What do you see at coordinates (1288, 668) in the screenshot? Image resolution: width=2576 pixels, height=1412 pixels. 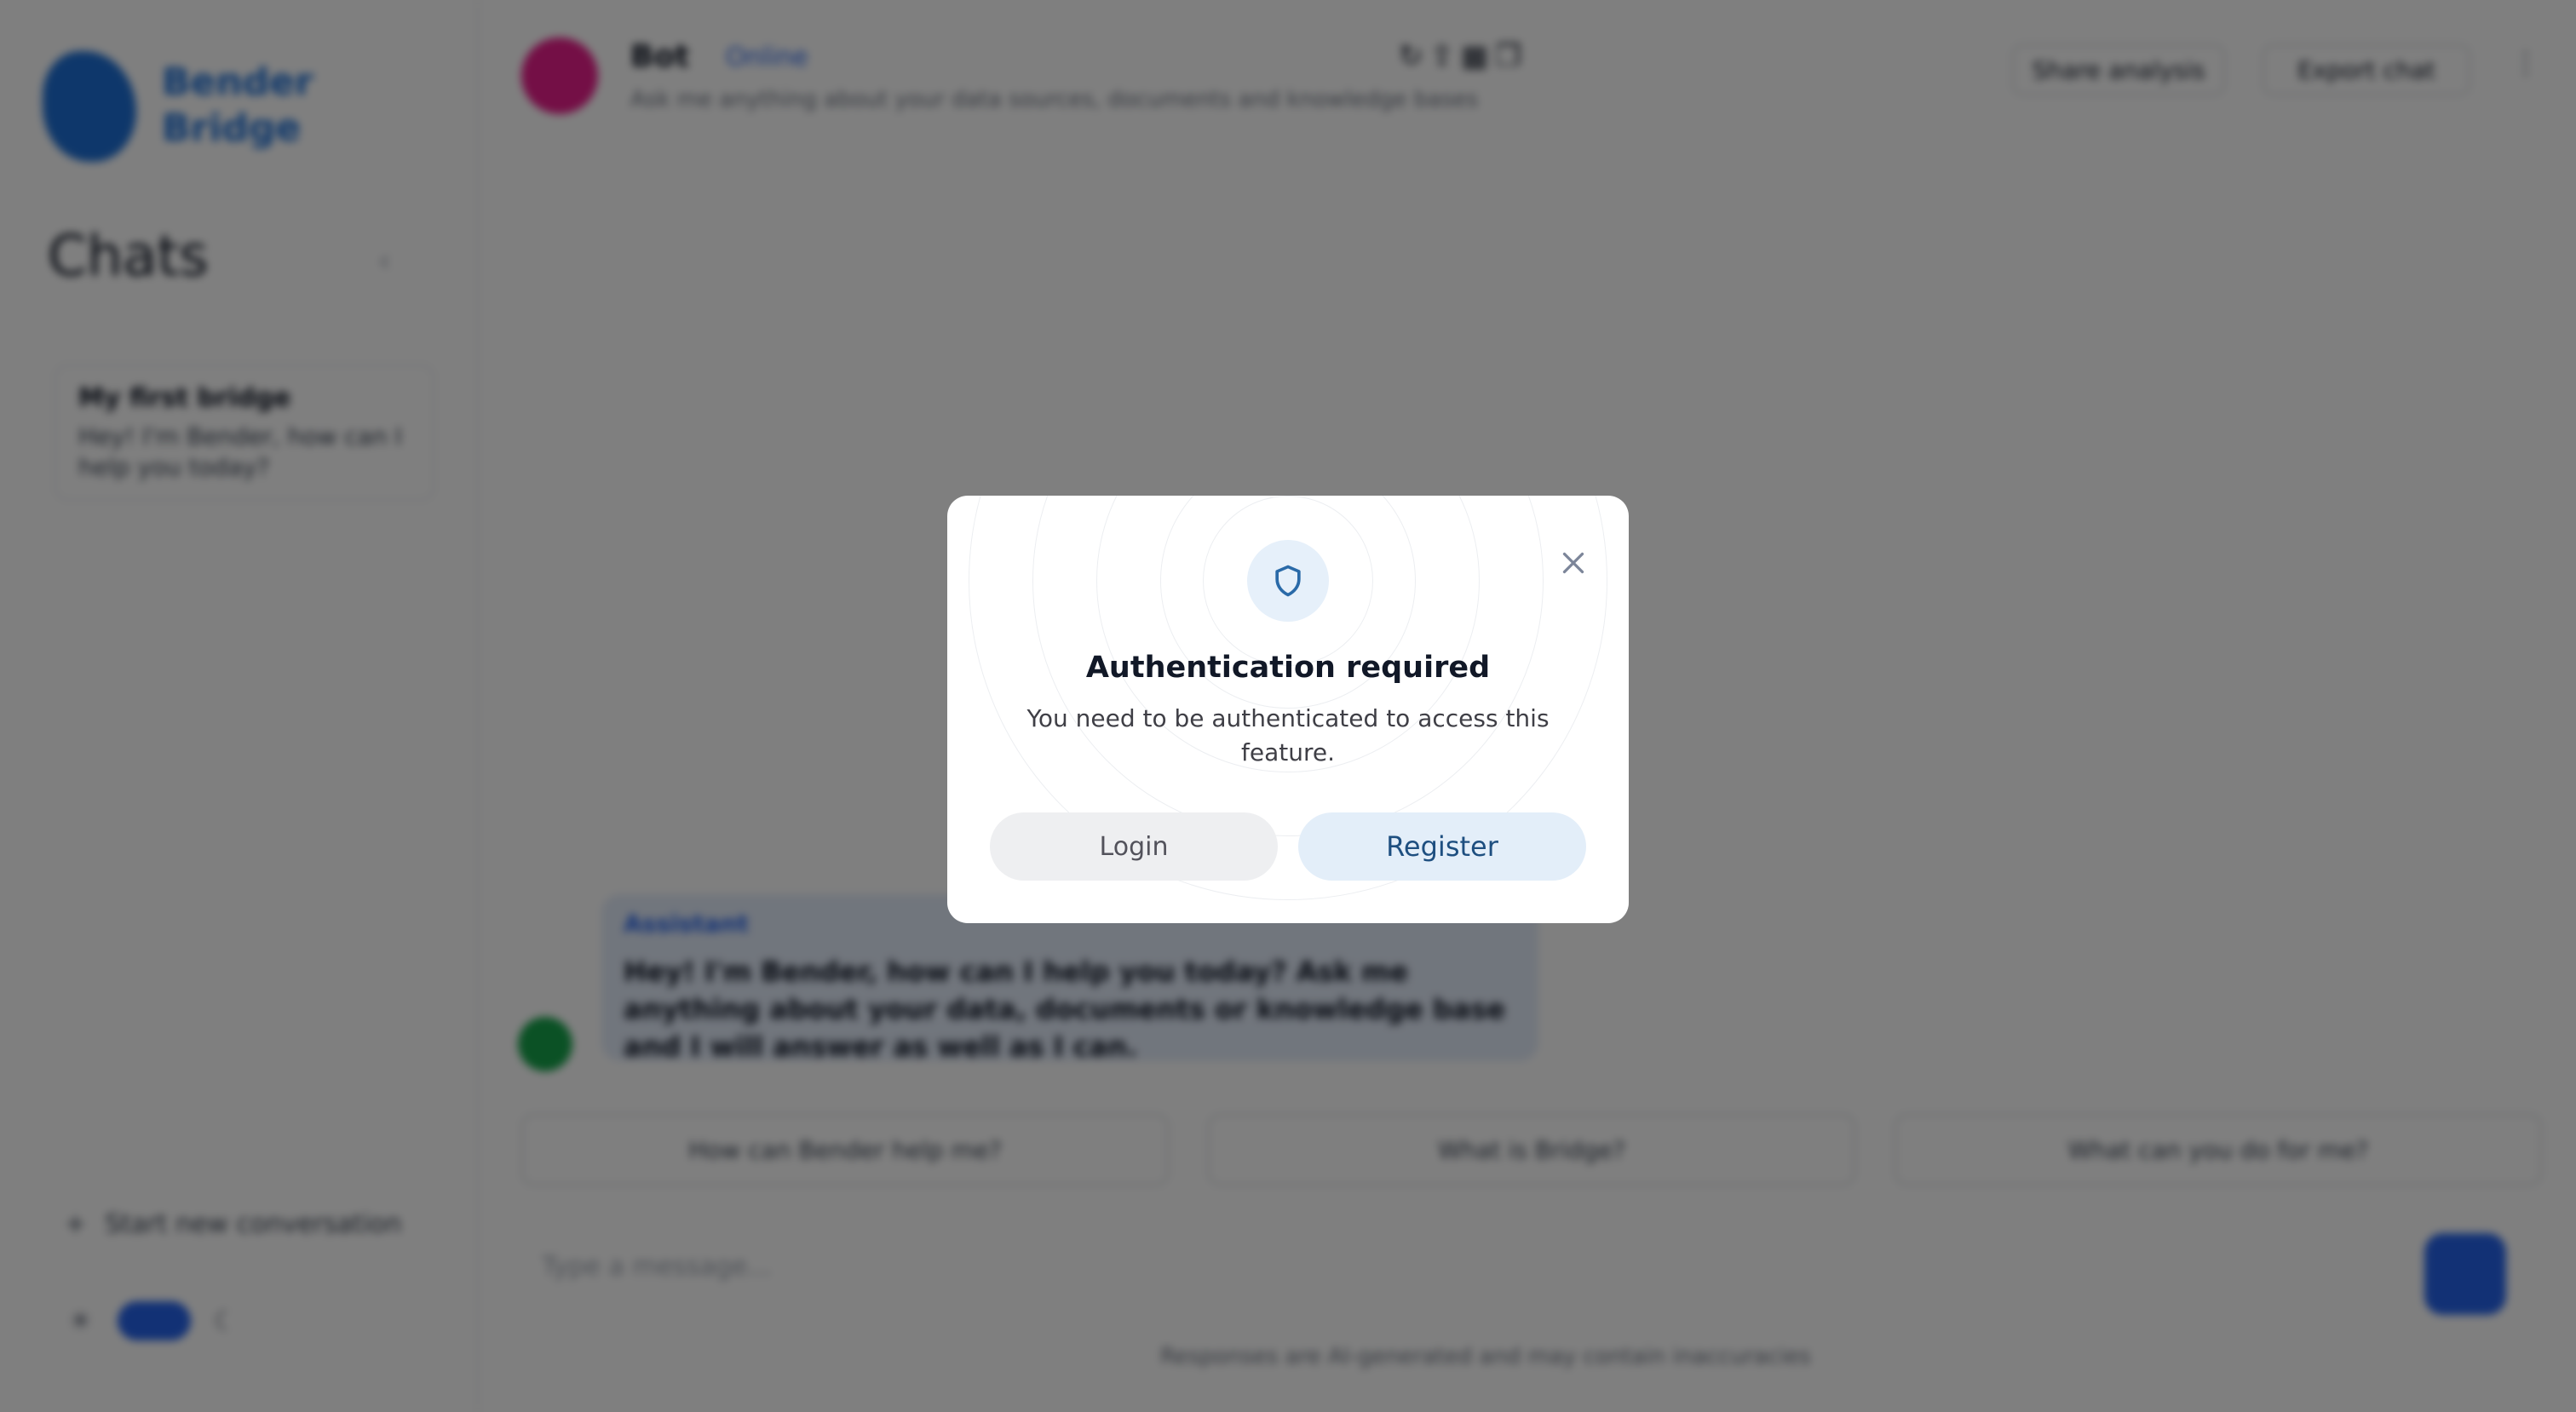 I see `dialog-title: Authentication required` at bounding box center [1288, 668].